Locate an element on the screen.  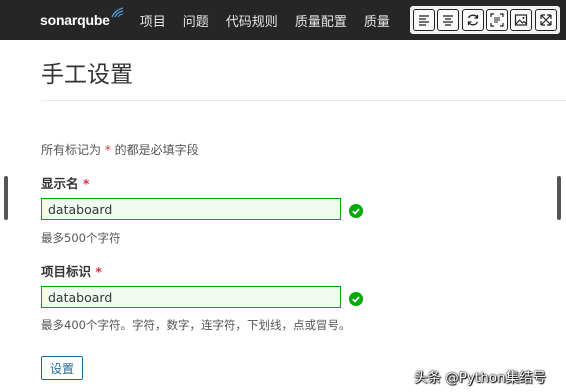
display-name-hint: 最多500个字符 is located at coordinates (81, 238).